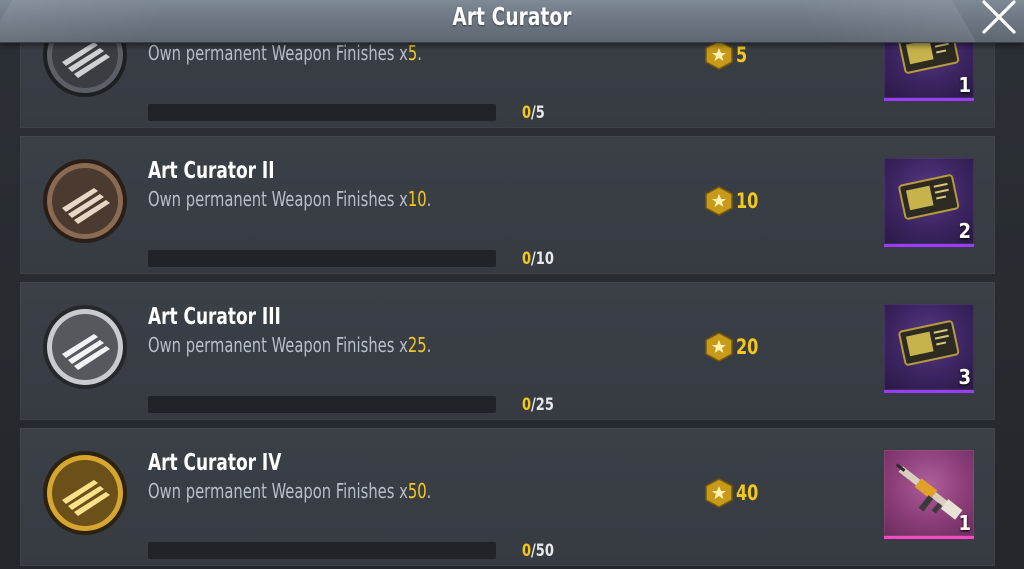 Image resolution: width=1024 pixels, height=569 pixels. What do you see at coordinates (290, 199) in the screenshot?
I see `achievement-description: Own permanent Weapon Finishes x10.` at bounding box center [290, 199].